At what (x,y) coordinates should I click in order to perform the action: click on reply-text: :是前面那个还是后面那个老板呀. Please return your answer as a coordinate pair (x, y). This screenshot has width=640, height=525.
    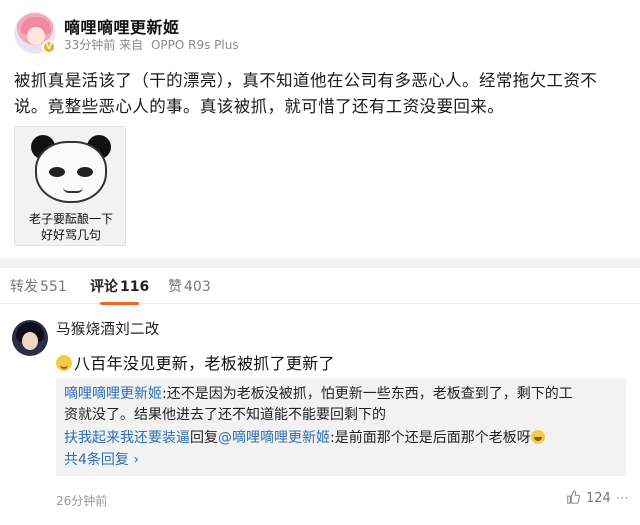
    Looking at the image, I should click on (430, 438).